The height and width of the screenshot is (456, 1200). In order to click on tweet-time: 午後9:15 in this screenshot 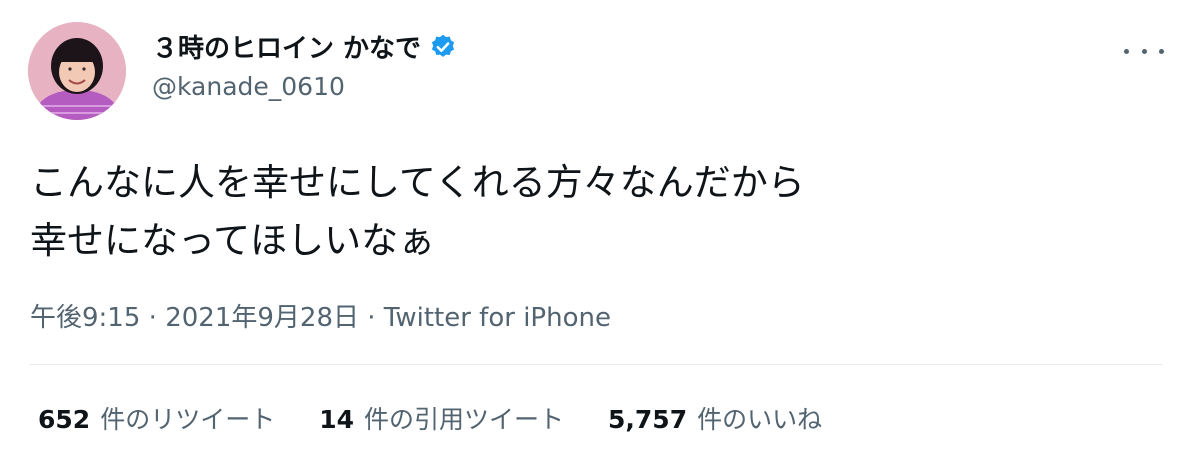, I will do `click(85, 318)`.